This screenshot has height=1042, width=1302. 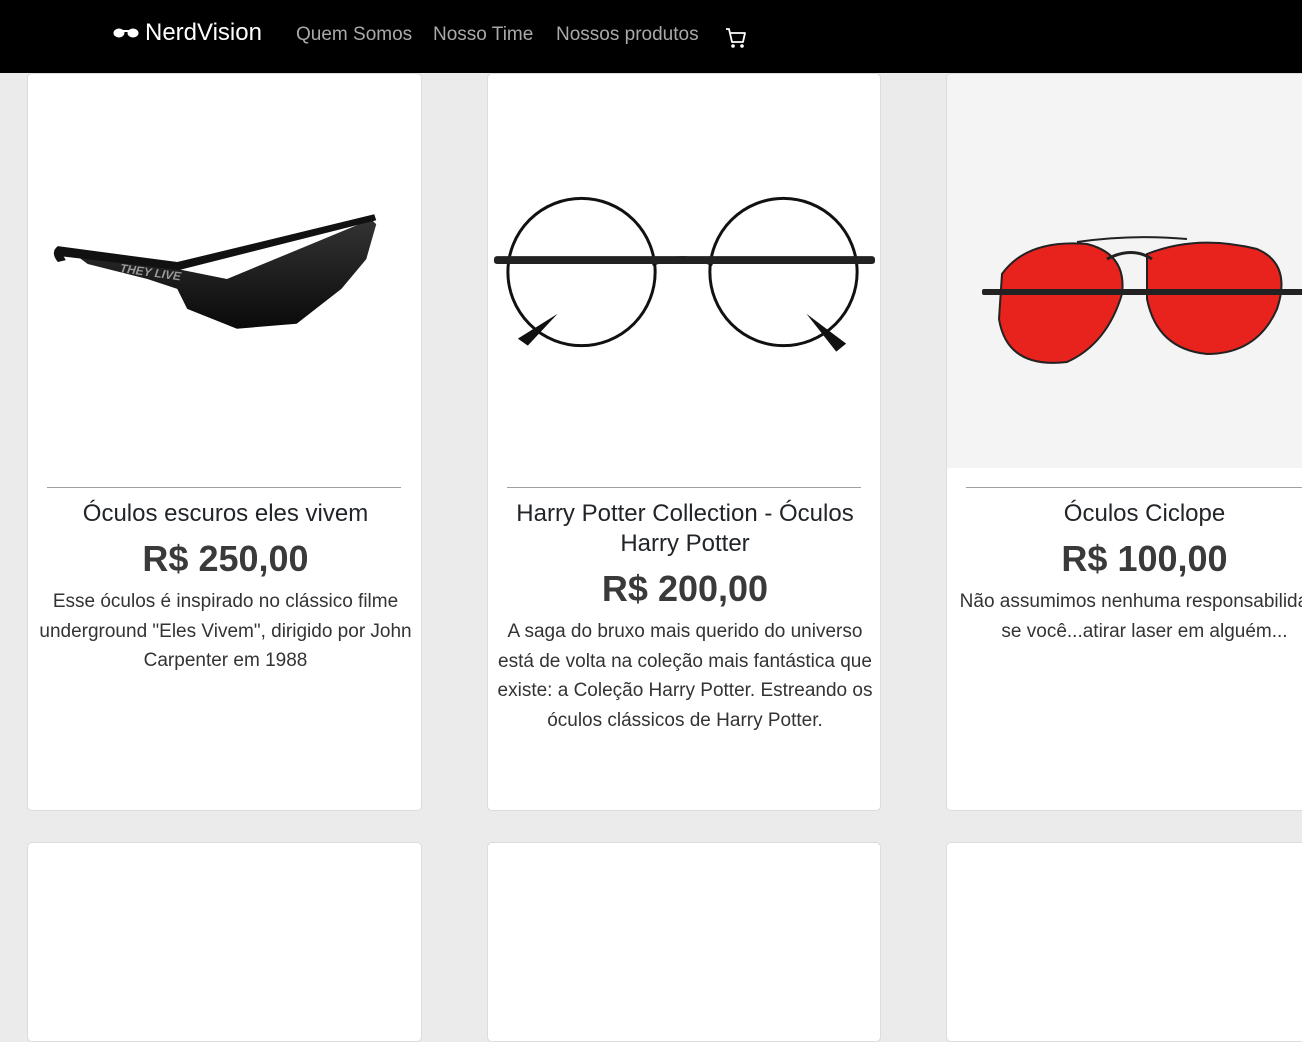 What do you see at coordinates (483, 35) in the screenshot?
I see `nav-link-nosso-time: Nosso Time` at bounding box center [483, 35].